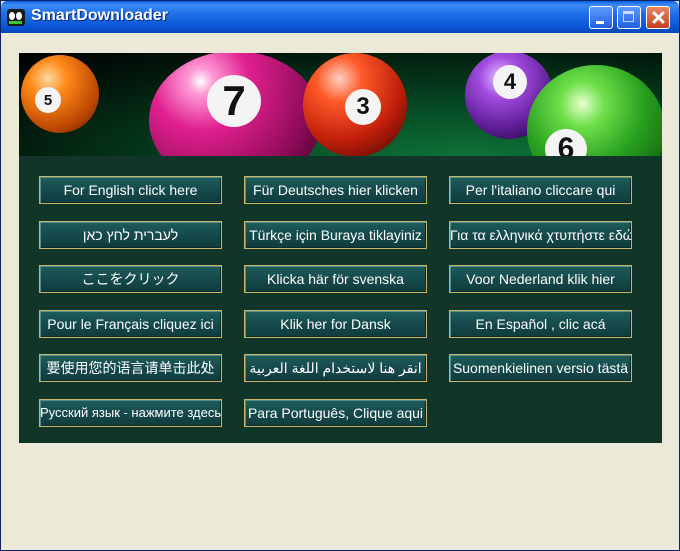 Image resolution: width=680 pixels, height=551 pixels. What do you see at coordinates (130, 413) in the screenshot?
I see `language-button-russian: Русский язык - нажмите здесь` at bounding box center [130, 413].